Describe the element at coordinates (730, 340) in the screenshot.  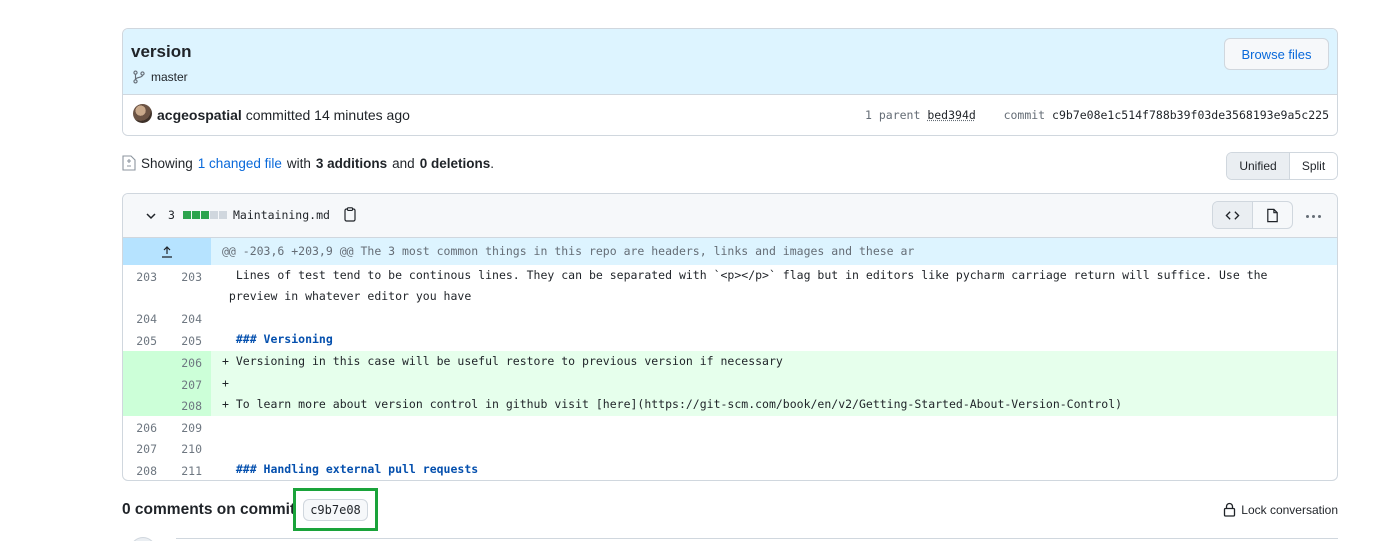
I see `context-line: 205 205 ### Versioning` at that location.